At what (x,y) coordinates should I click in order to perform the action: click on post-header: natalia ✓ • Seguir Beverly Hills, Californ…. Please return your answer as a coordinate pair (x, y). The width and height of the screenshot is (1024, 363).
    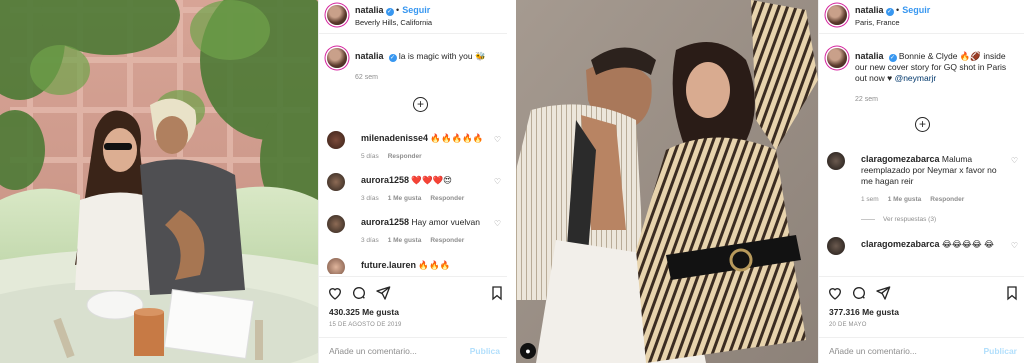
    Looking at the image, I should click on (413, 17).